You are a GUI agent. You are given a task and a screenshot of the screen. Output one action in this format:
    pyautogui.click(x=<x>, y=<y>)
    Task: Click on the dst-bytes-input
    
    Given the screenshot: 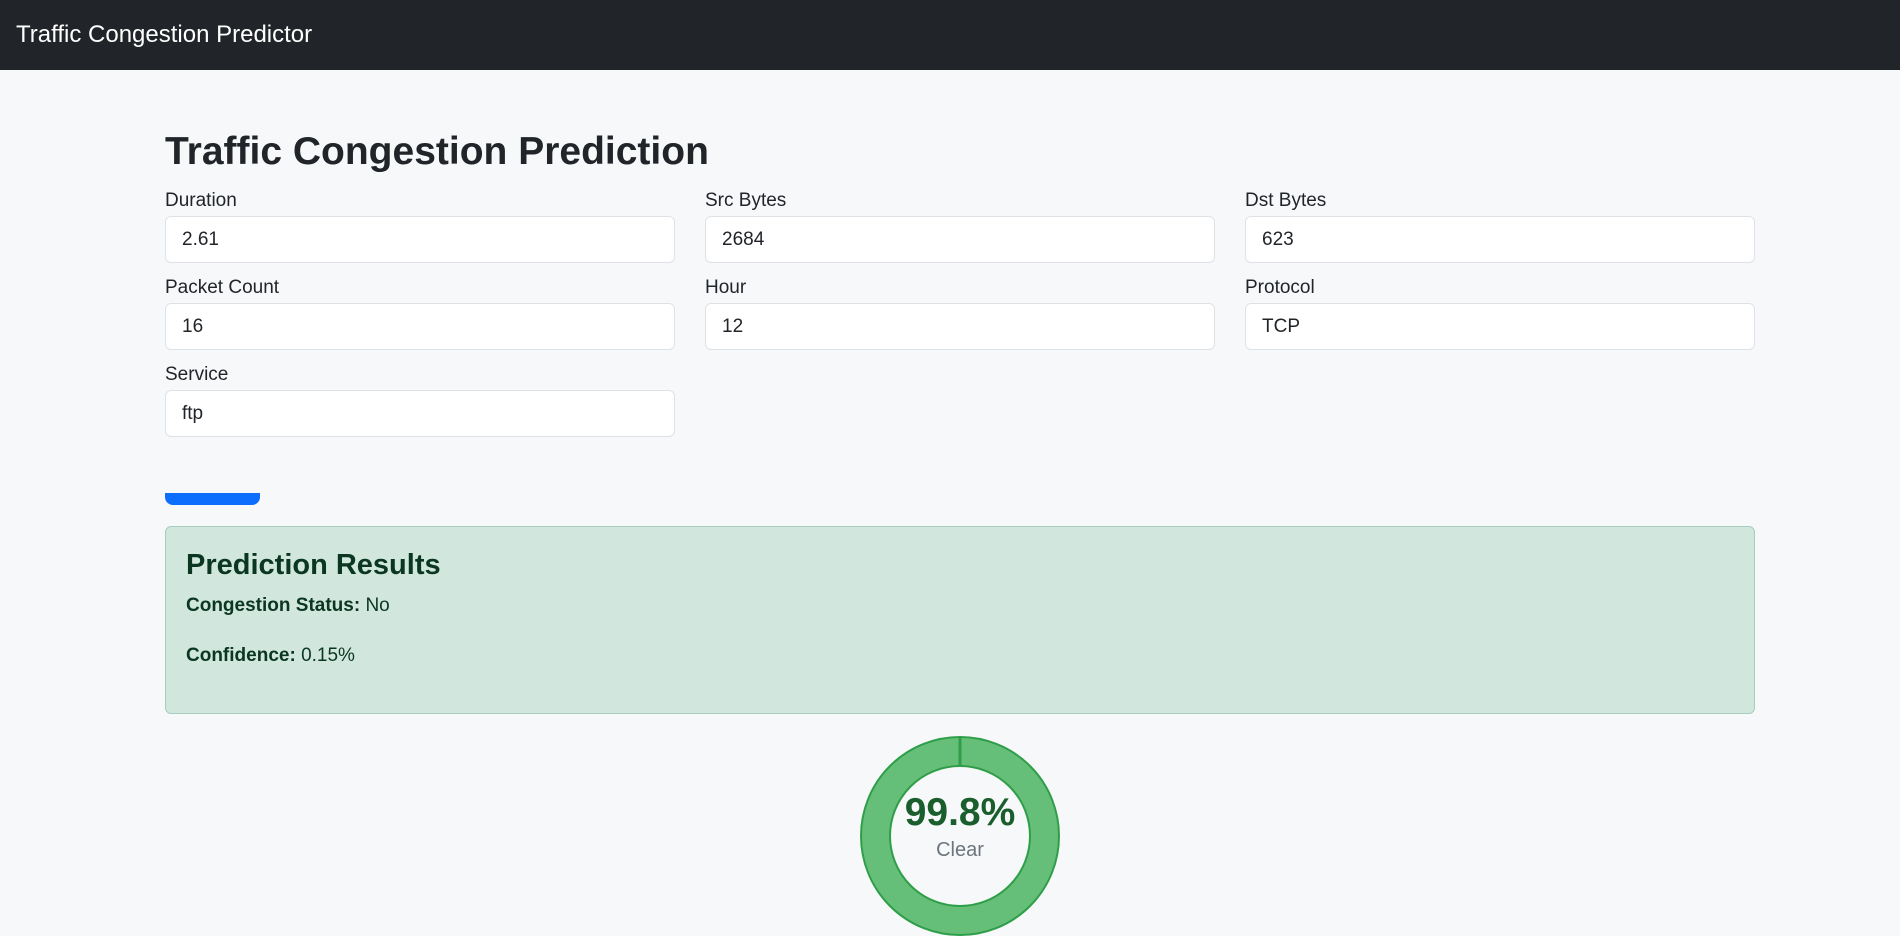 What is the action you would take?
    pyautogui.click(x=1500, y=239)
    